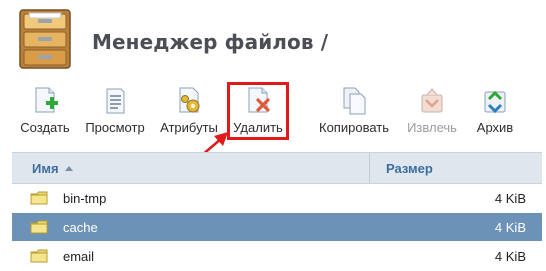  I want to click on column-separator, so click(369, 168).